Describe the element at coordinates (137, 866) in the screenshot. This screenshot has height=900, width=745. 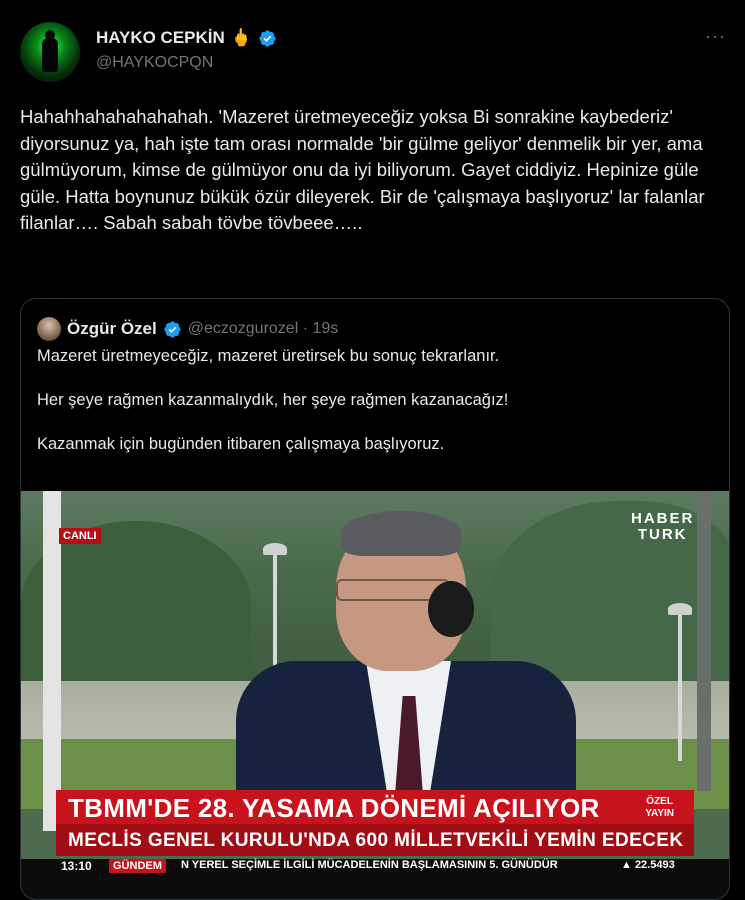
I see `ticker-label: GÜNDEM` at that location.